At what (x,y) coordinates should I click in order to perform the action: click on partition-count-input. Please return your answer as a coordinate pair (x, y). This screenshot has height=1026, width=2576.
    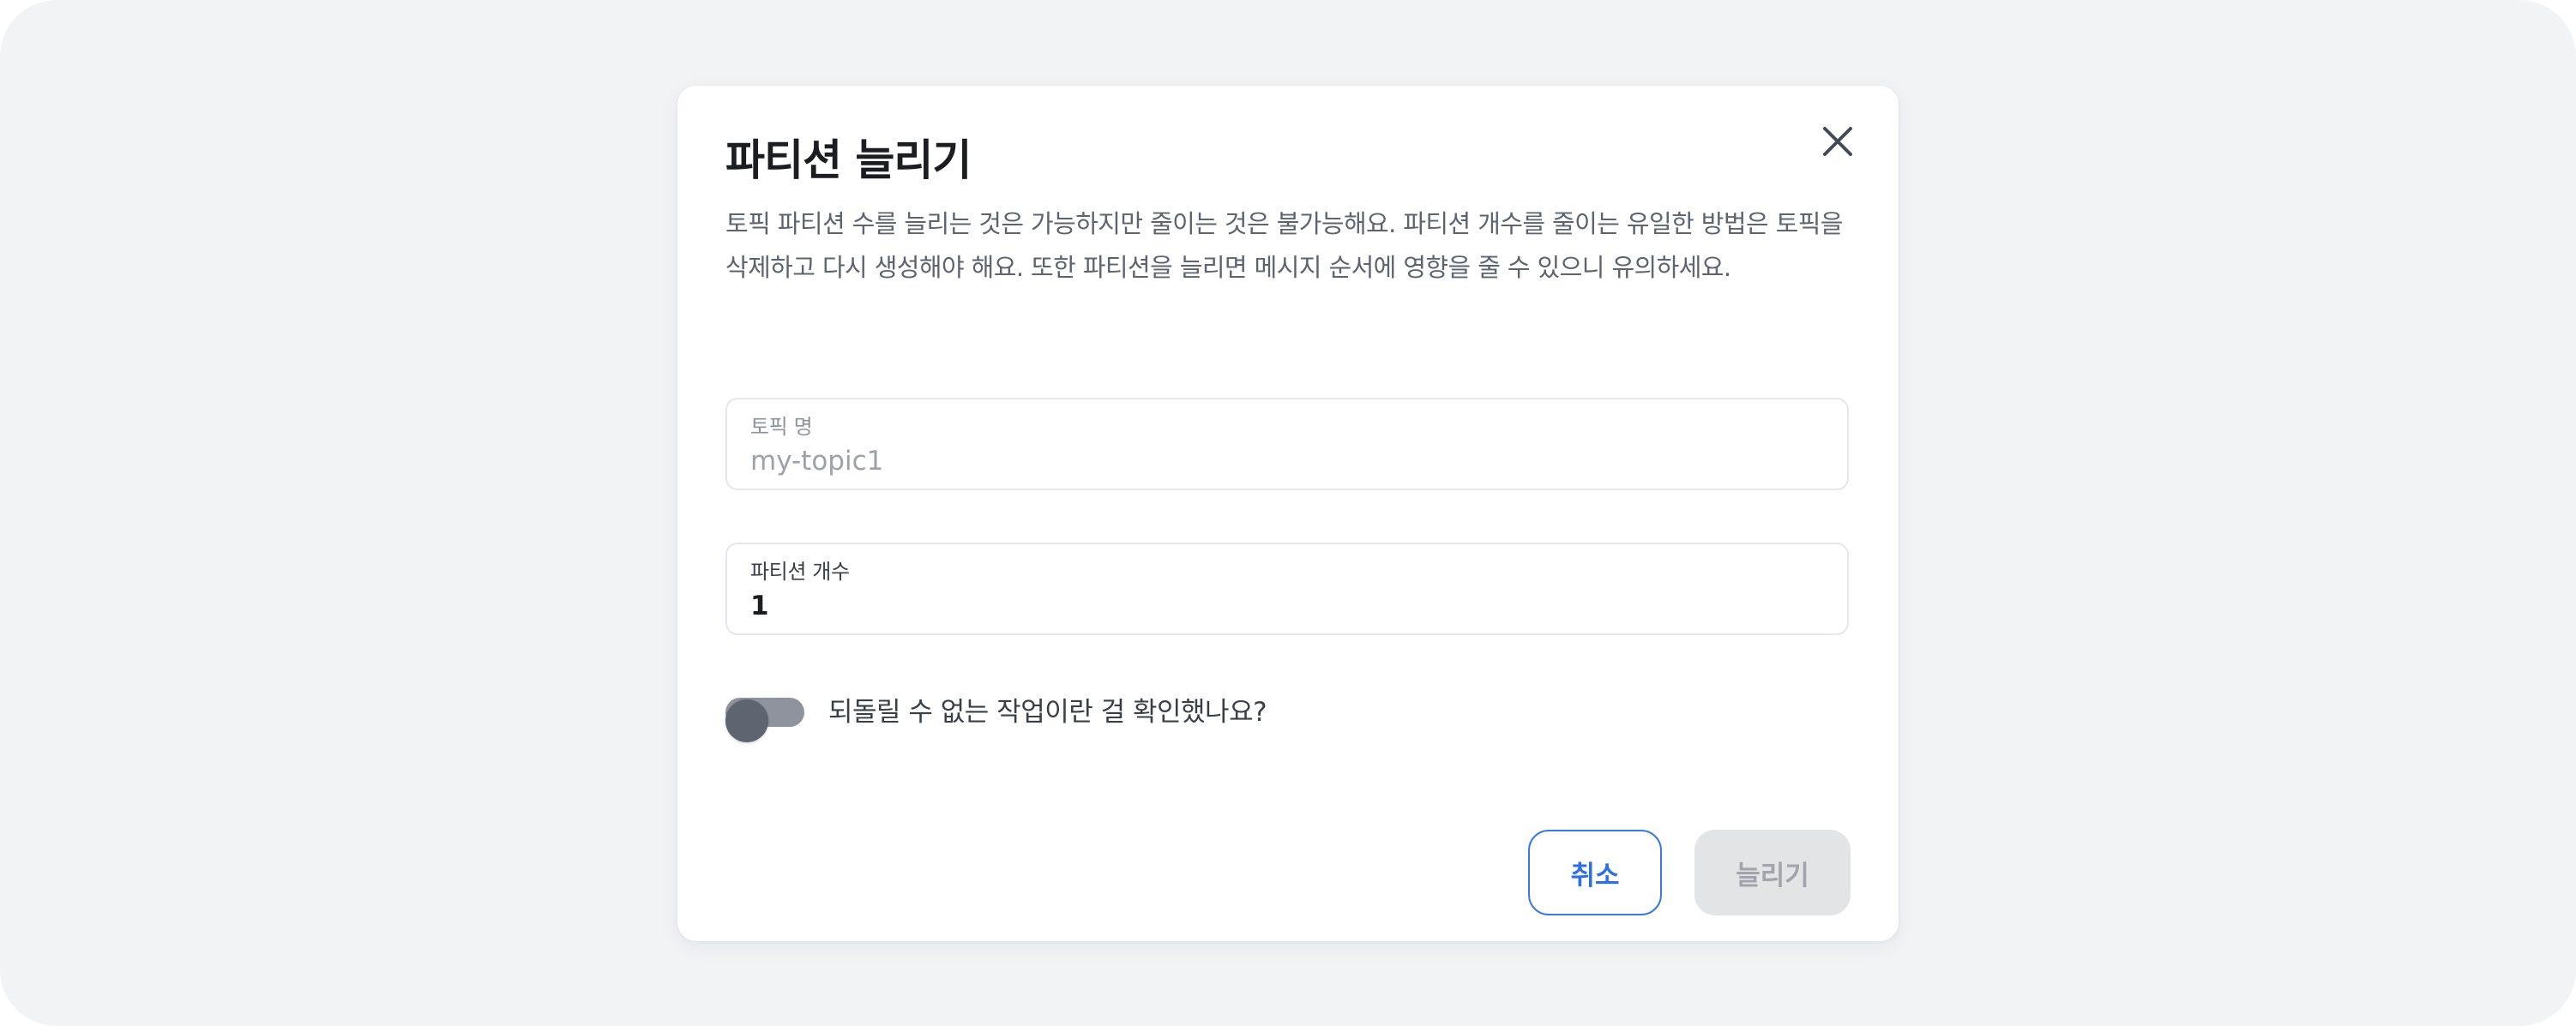
    Looking at the image, I should click on (1286, 606).